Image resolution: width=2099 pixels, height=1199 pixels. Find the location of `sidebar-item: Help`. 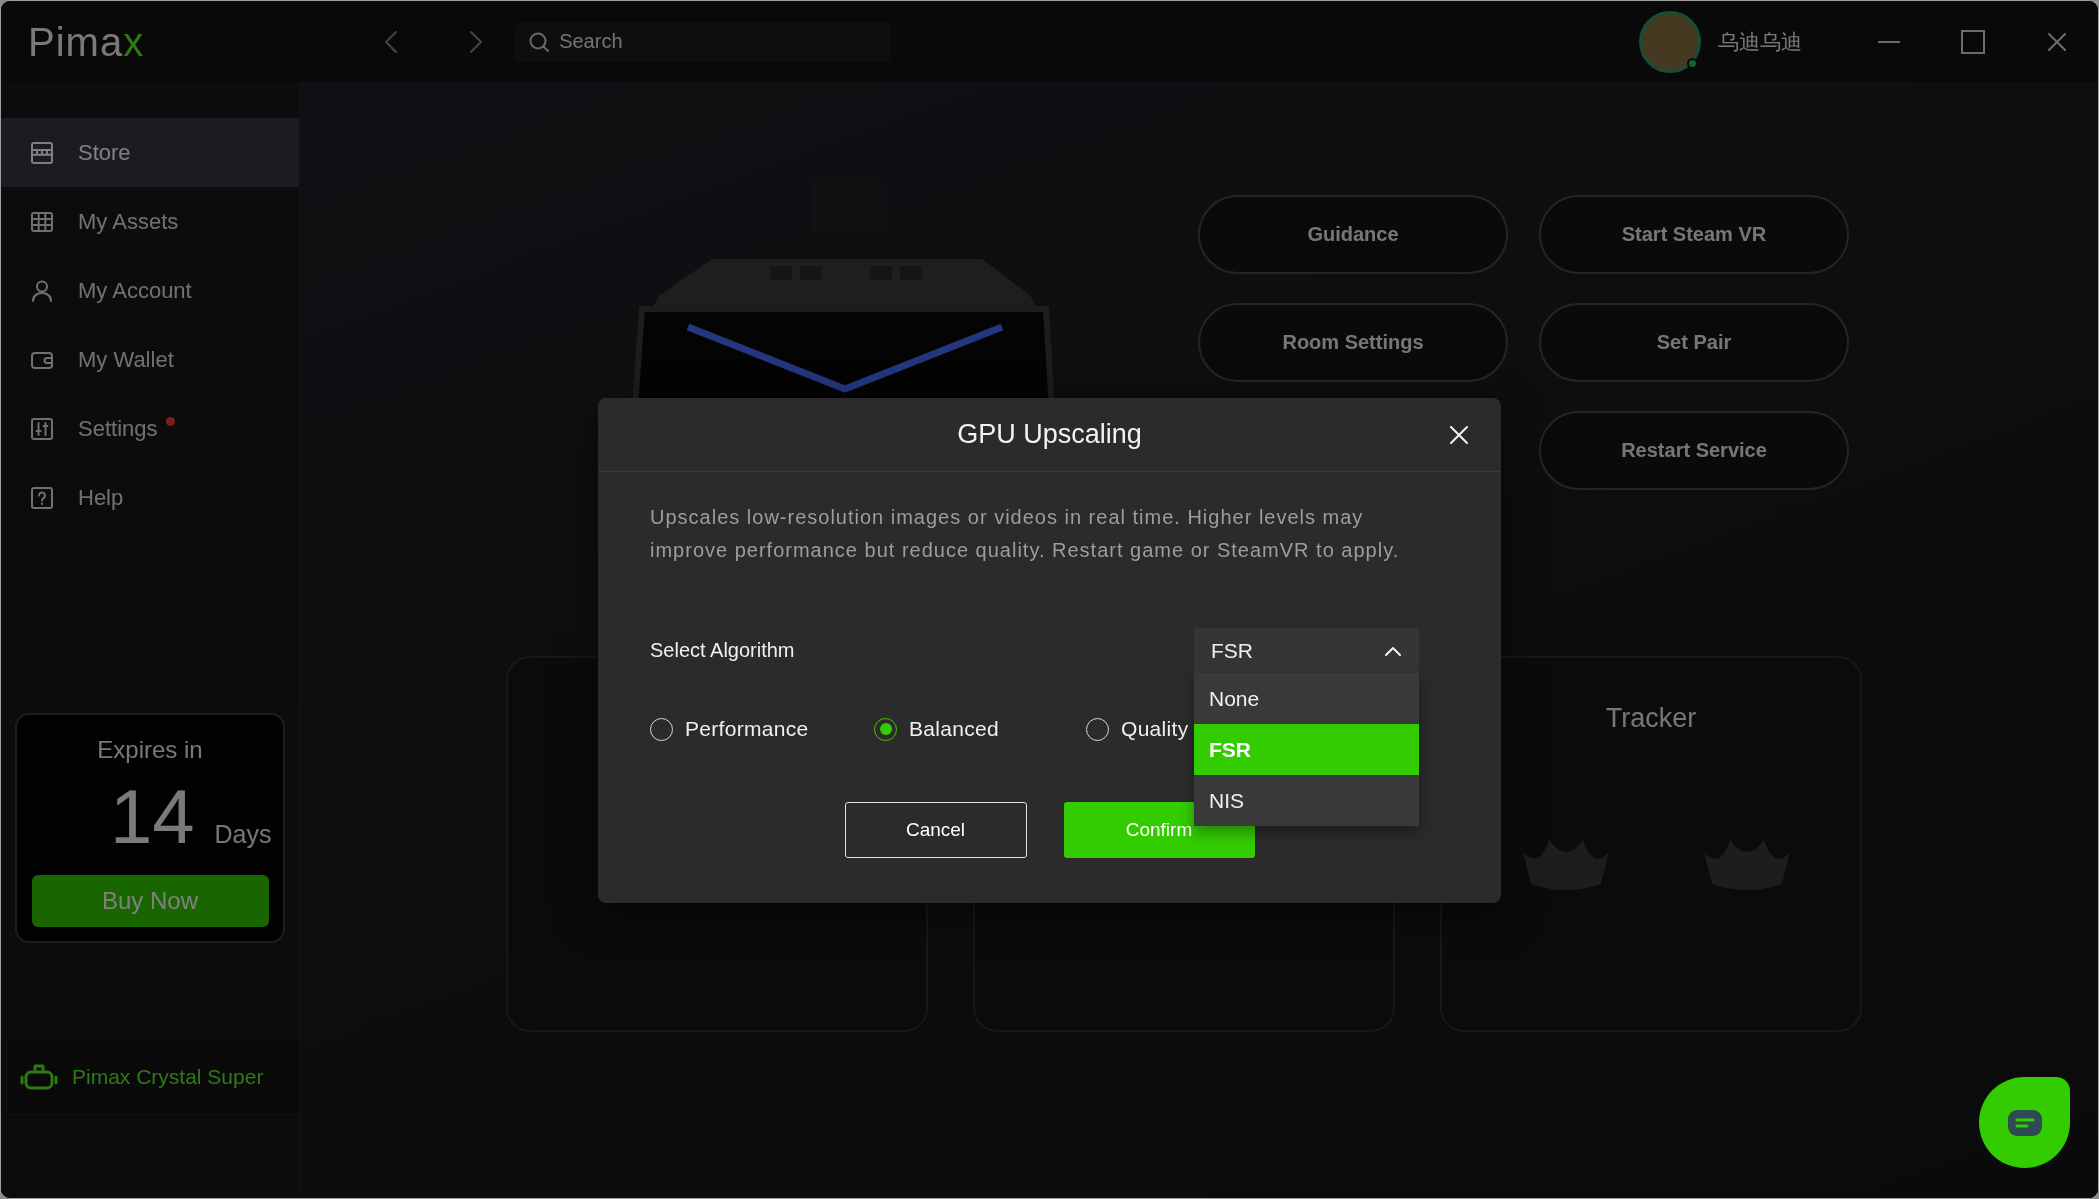

sidebar-item: Help is located at coordinates (150, 497).